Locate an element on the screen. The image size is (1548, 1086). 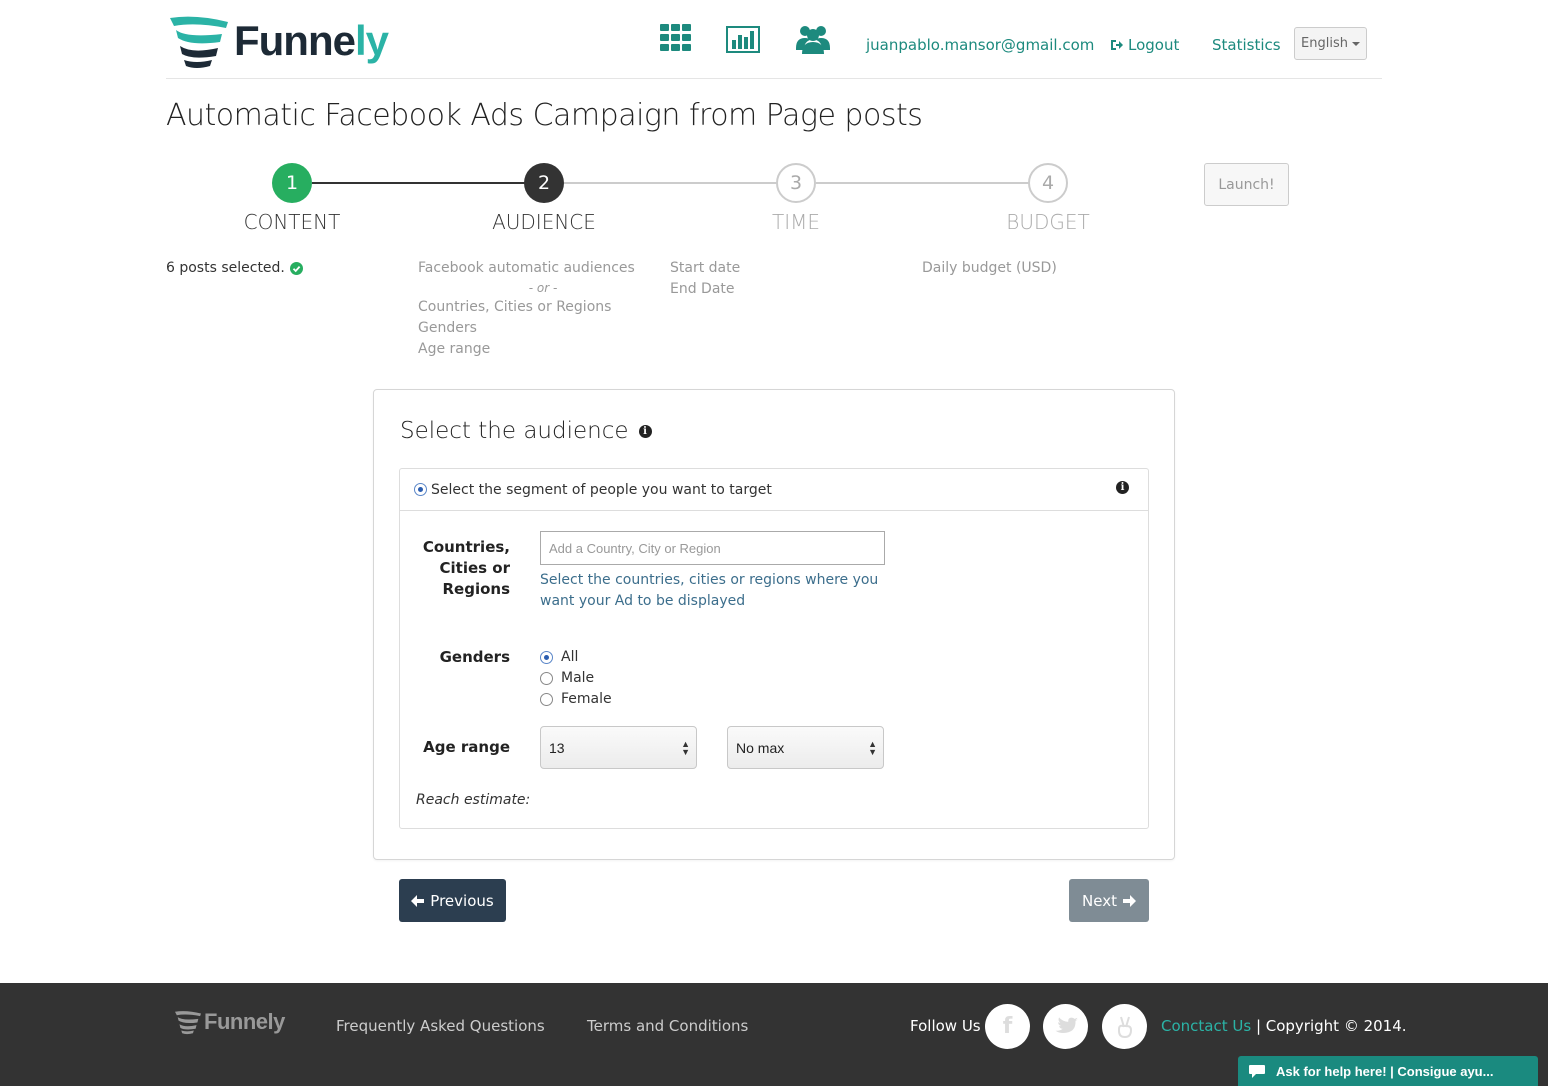
next-button: Next is located at coordinates (1109, 900).